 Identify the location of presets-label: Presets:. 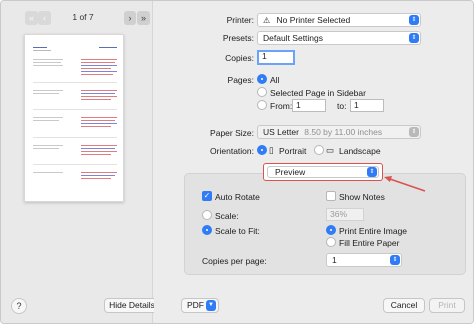
(238, 38).